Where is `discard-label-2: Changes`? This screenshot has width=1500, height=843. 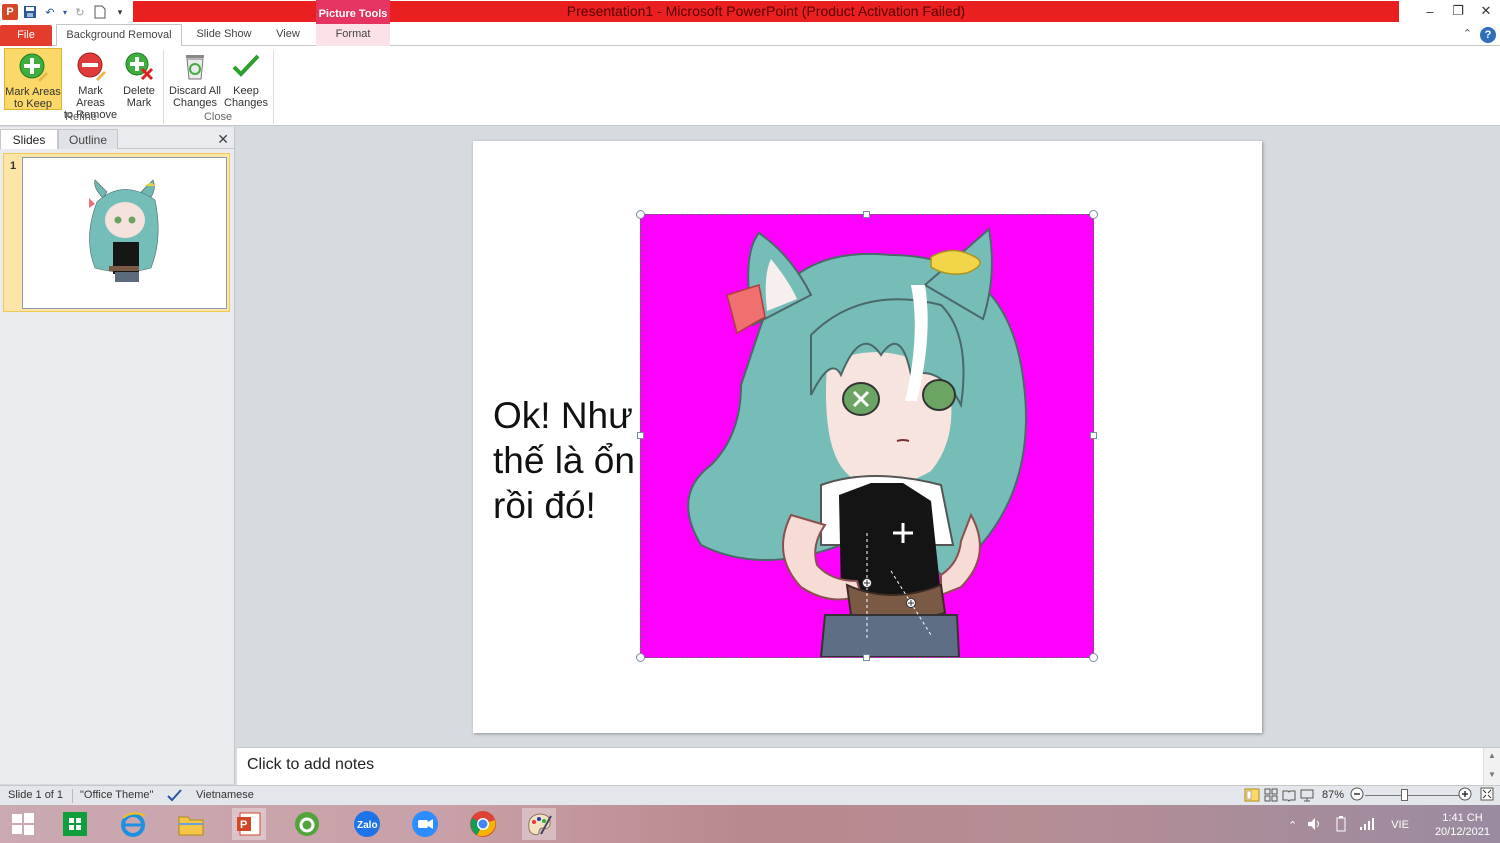 discard-label-2: Changes is located at coordinates (195, 103).